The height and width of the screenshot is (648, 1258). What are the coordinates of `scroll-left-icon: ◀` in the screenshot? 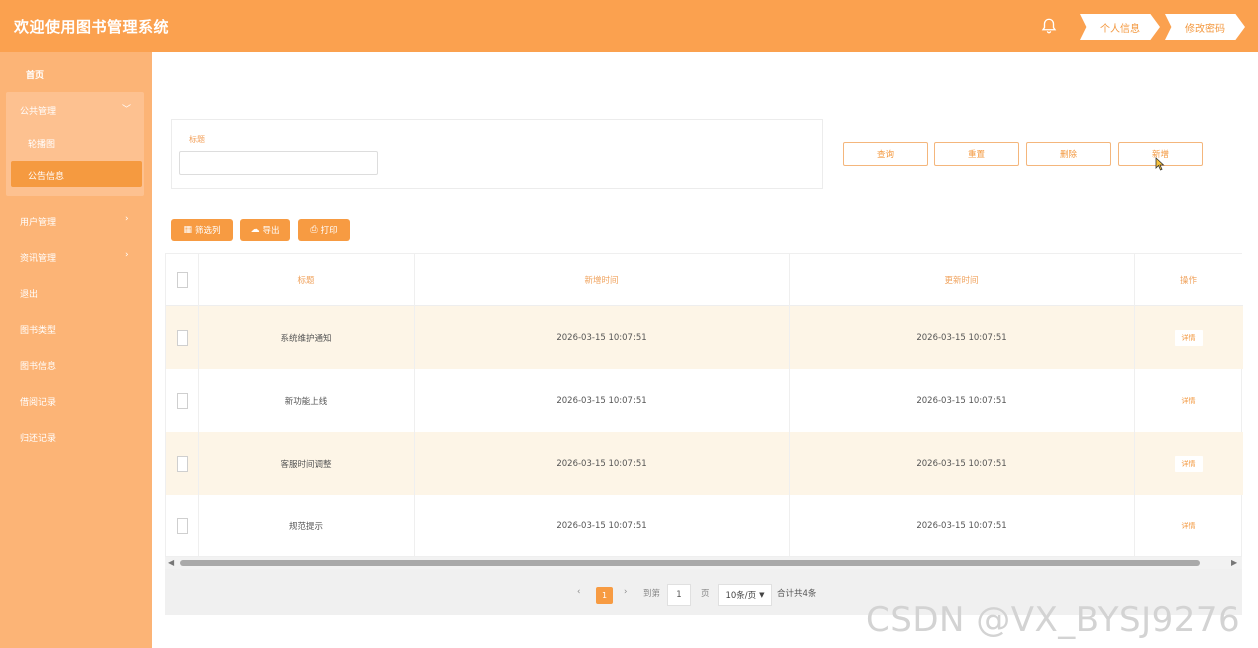 It's located at (171, 563).